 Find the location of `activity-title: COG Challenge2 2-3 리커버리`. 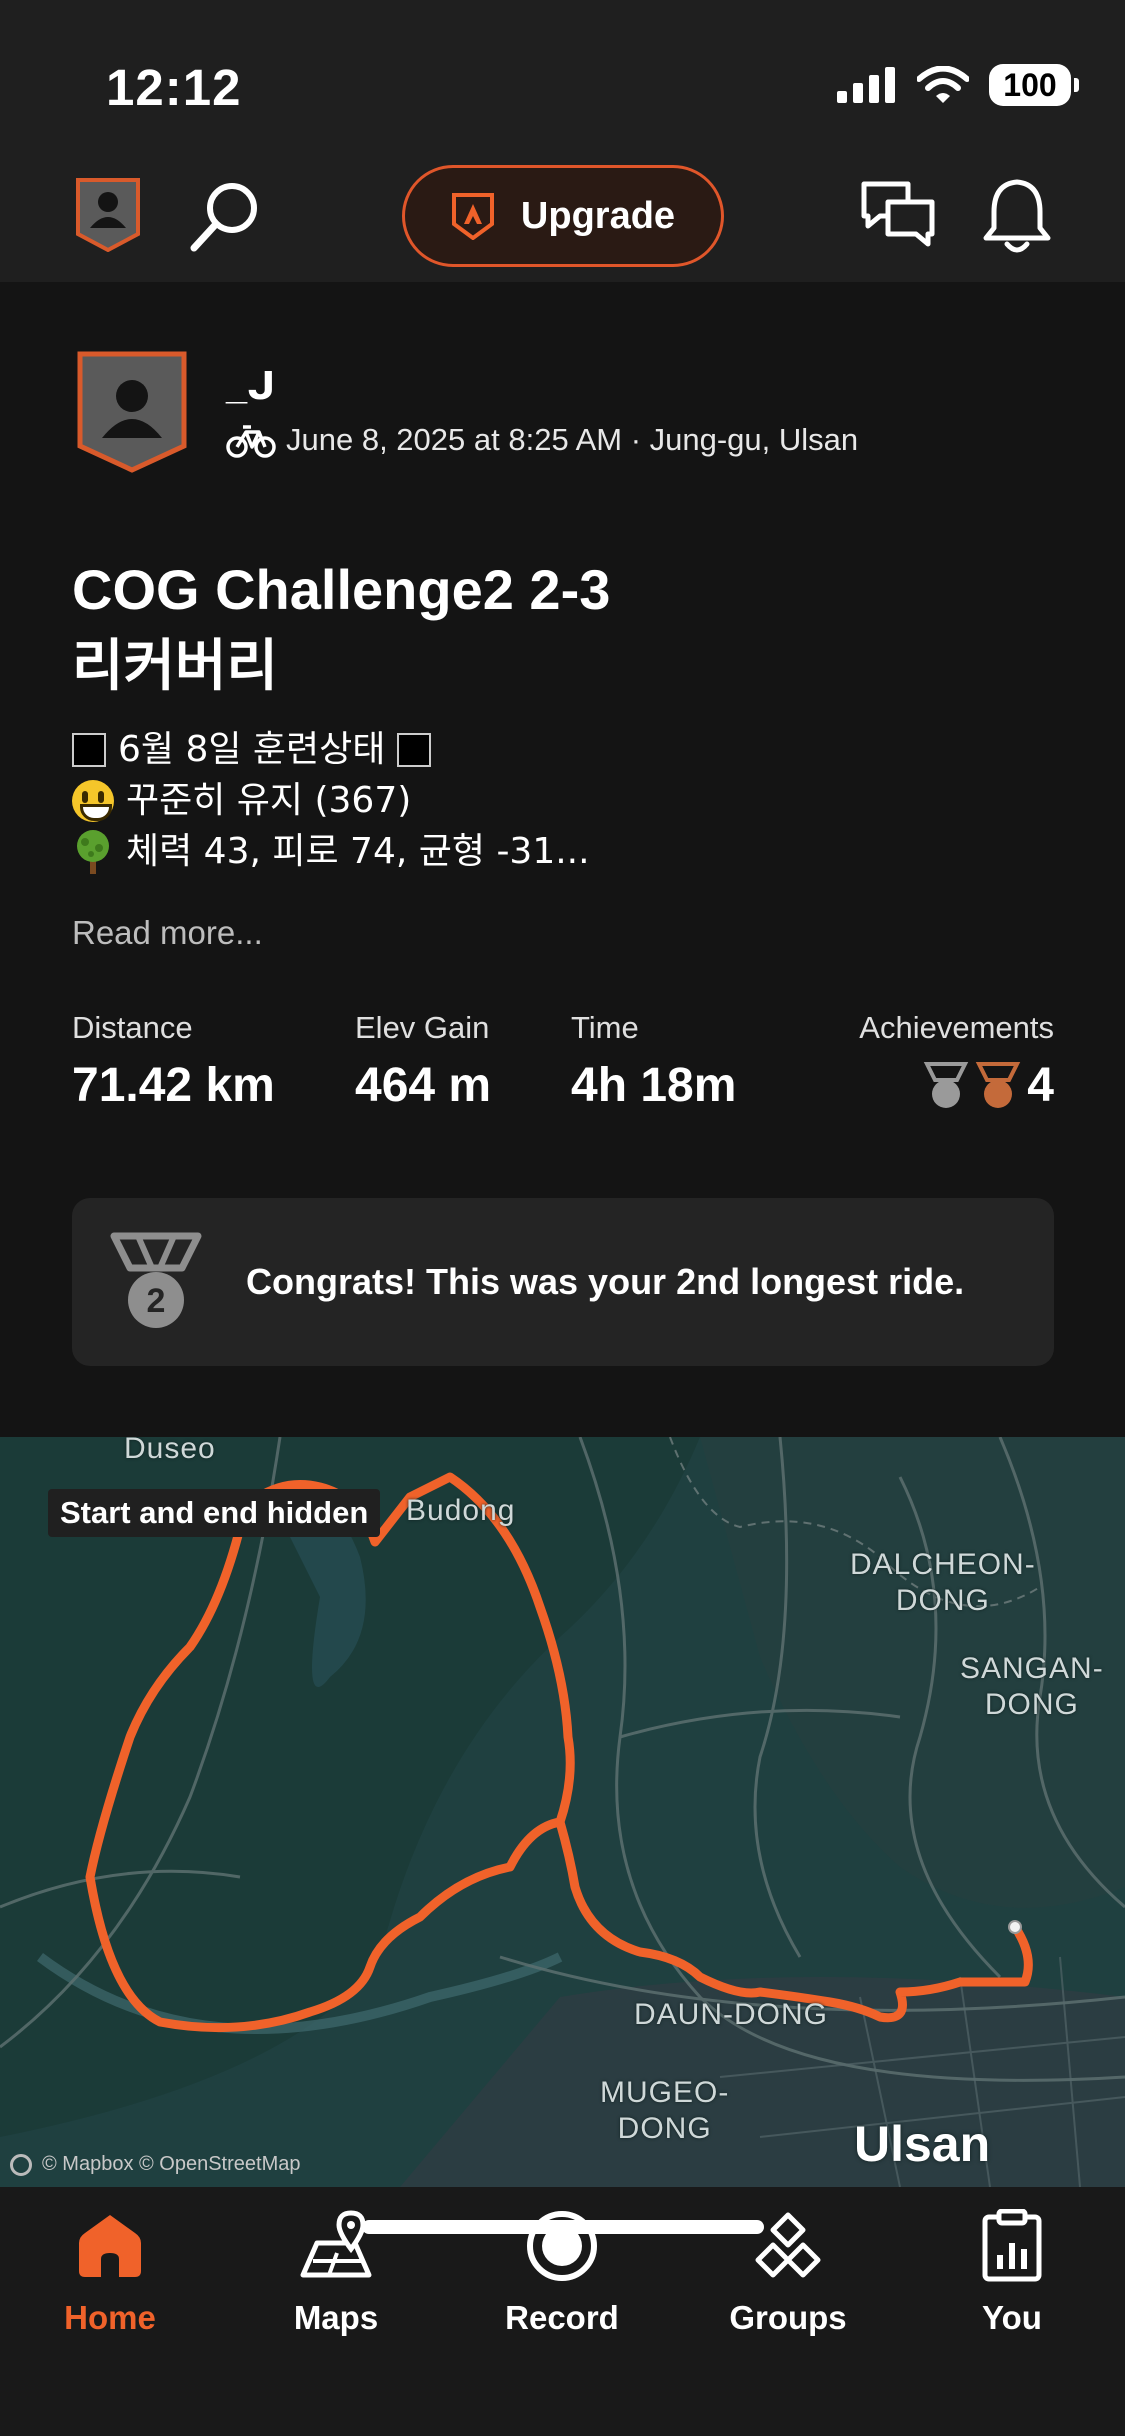

activity-title: COG Challenge2 2-3 리커버리 is located at coordinates (522, 628).